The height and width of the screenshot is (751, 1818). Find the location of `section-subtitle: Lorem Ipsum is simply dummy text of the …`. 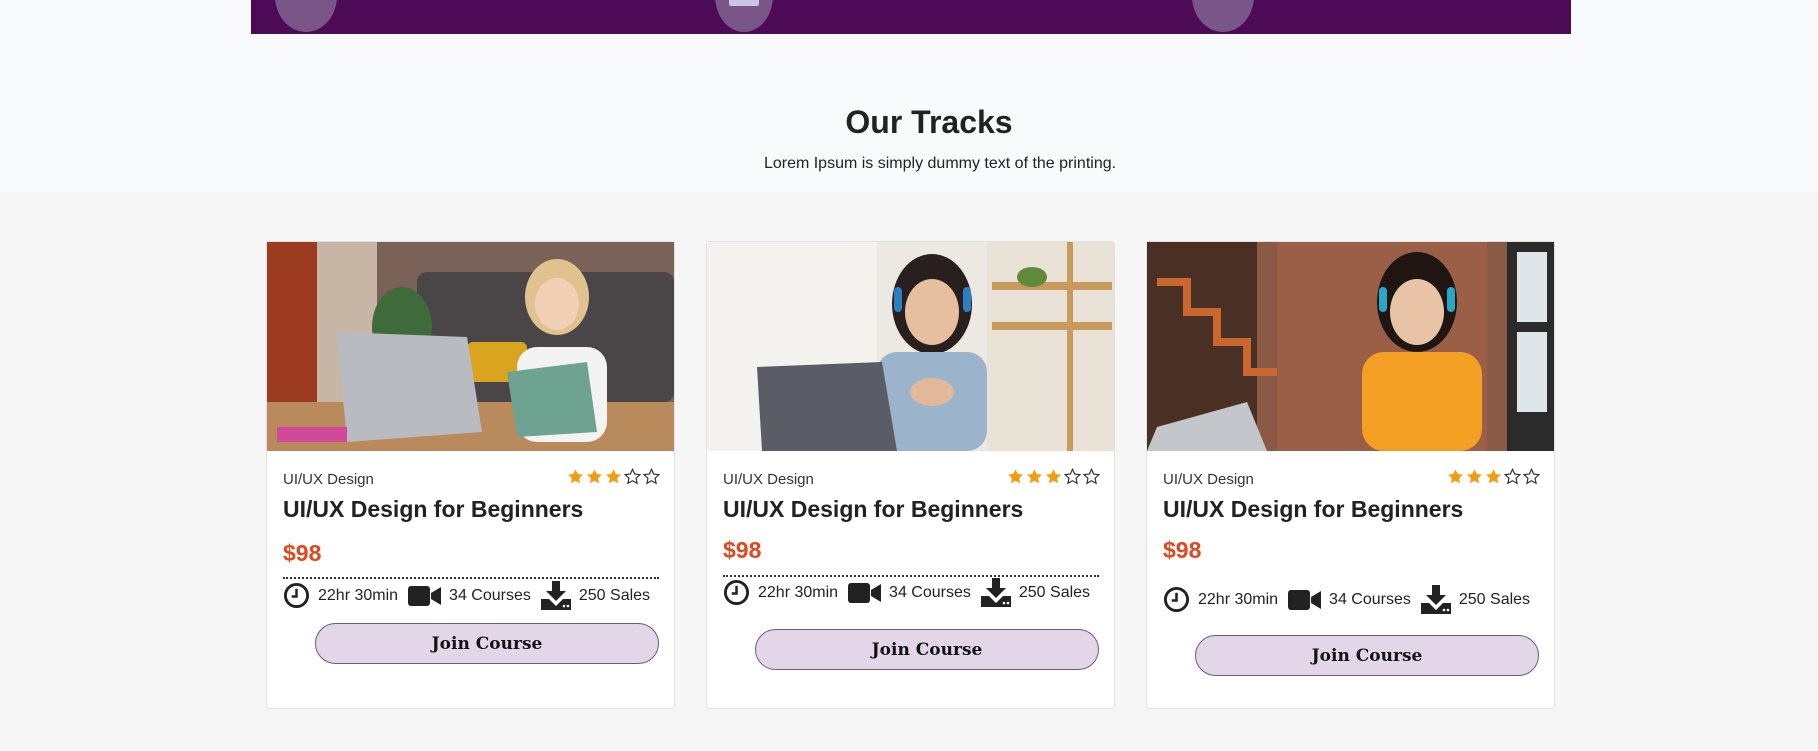

section-subtitle: Lorem Ipsum is simply dummy text of the … is located at coordinates (940, 163).